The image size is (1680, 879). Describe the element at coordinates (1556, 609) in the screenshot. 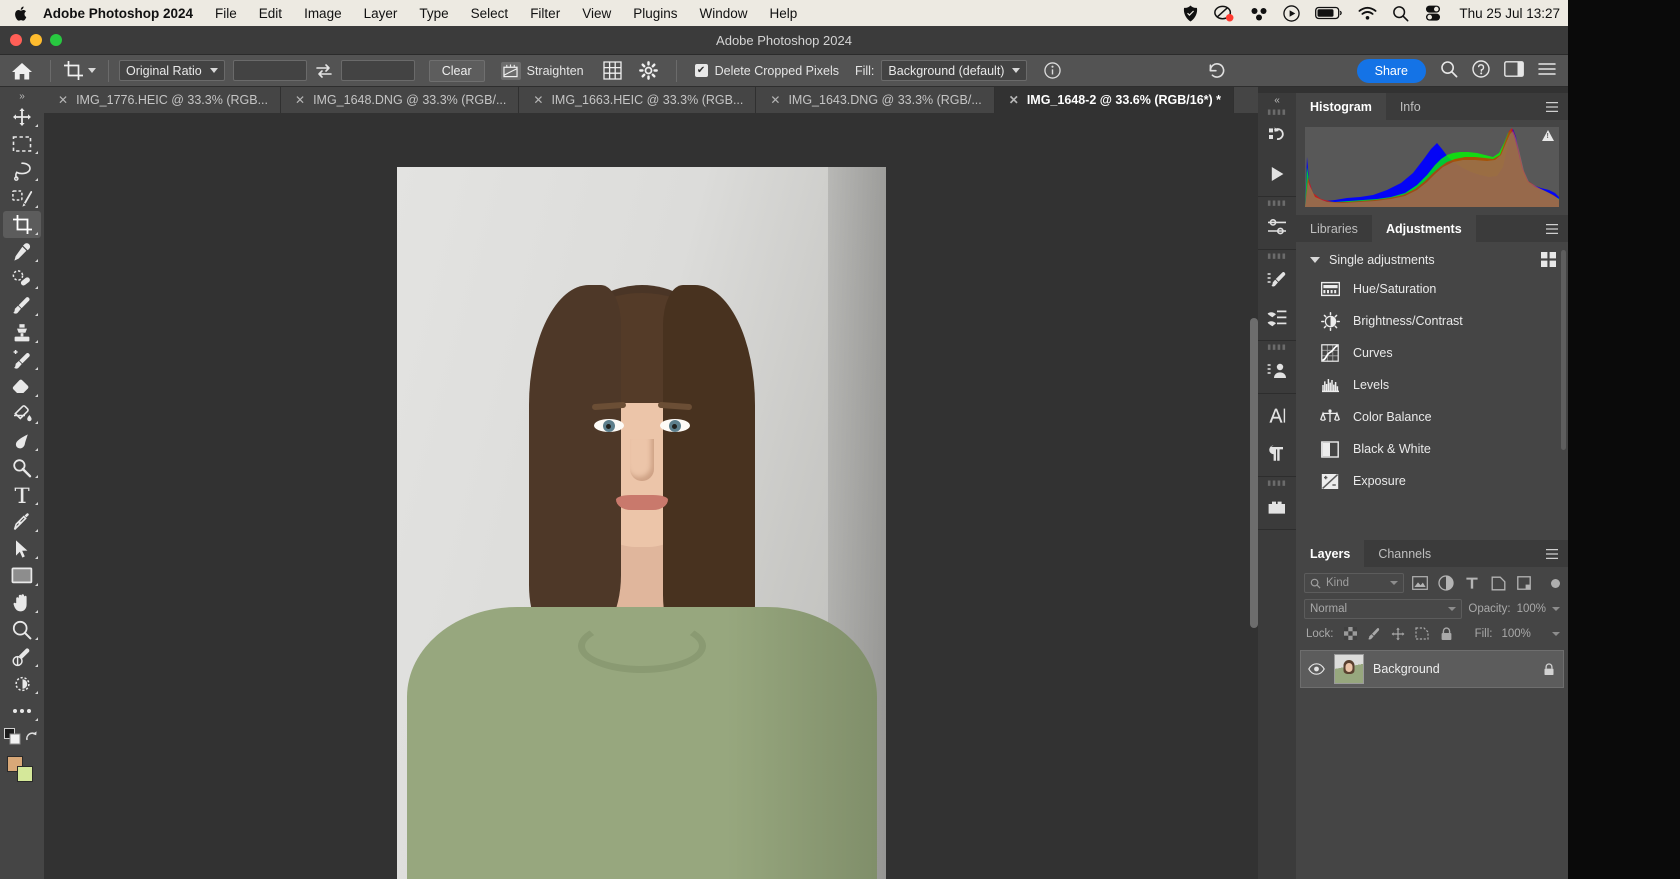

I see `opacity-stepper-caret` at that location.